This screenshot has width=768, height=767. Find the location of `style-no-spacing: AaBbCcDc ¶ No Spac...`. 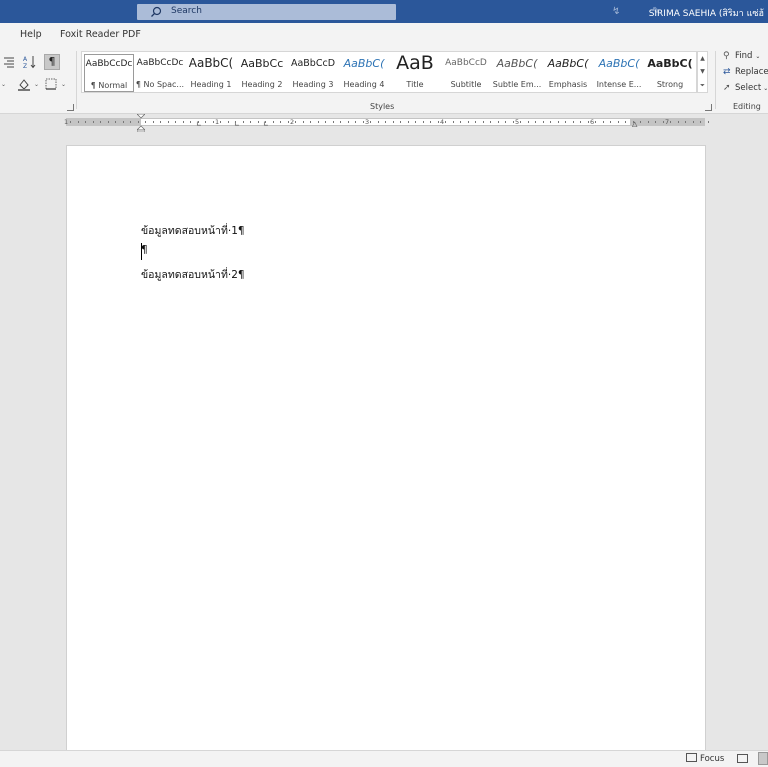

style-no-spacing: AaBbCcDc ¶ No Spac... is located at coordinates (160, 73).